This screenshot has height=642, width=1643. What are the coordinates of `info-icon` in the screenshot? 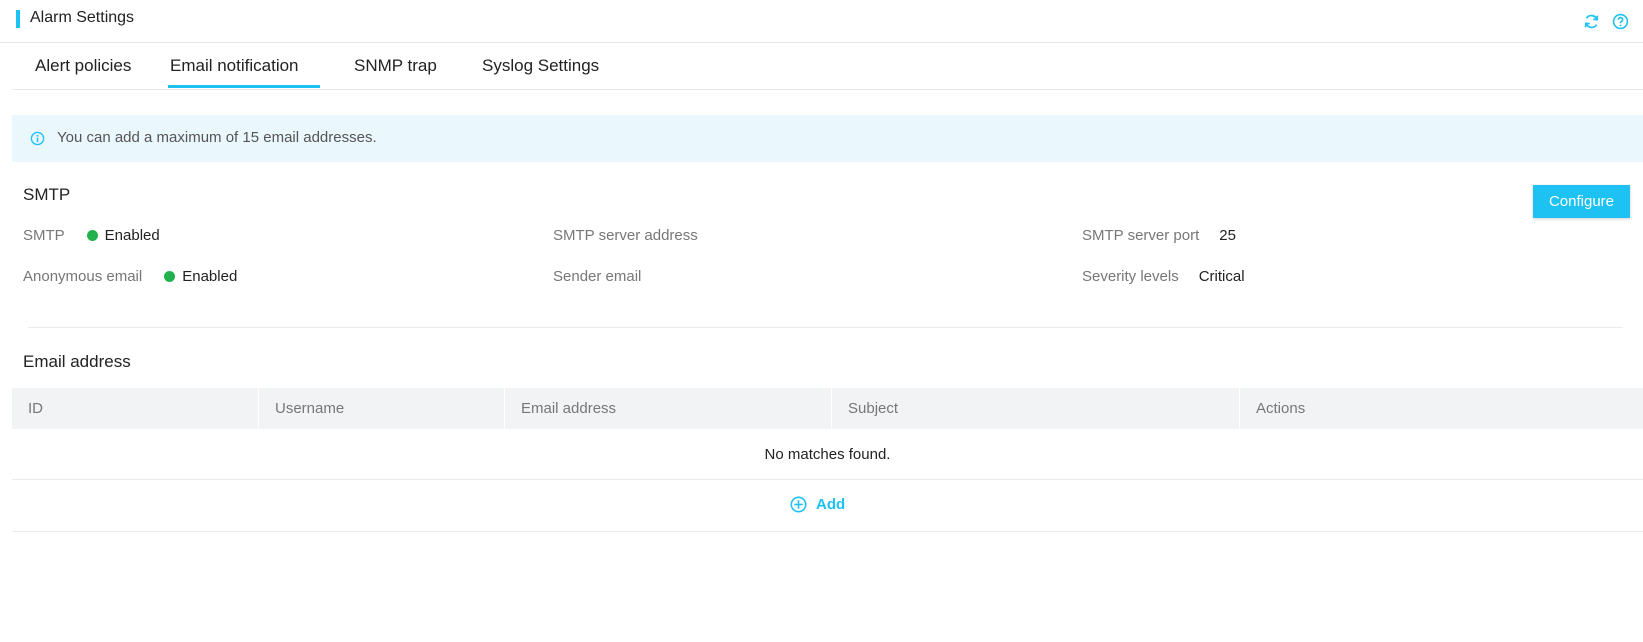 It's located at (37, 138).